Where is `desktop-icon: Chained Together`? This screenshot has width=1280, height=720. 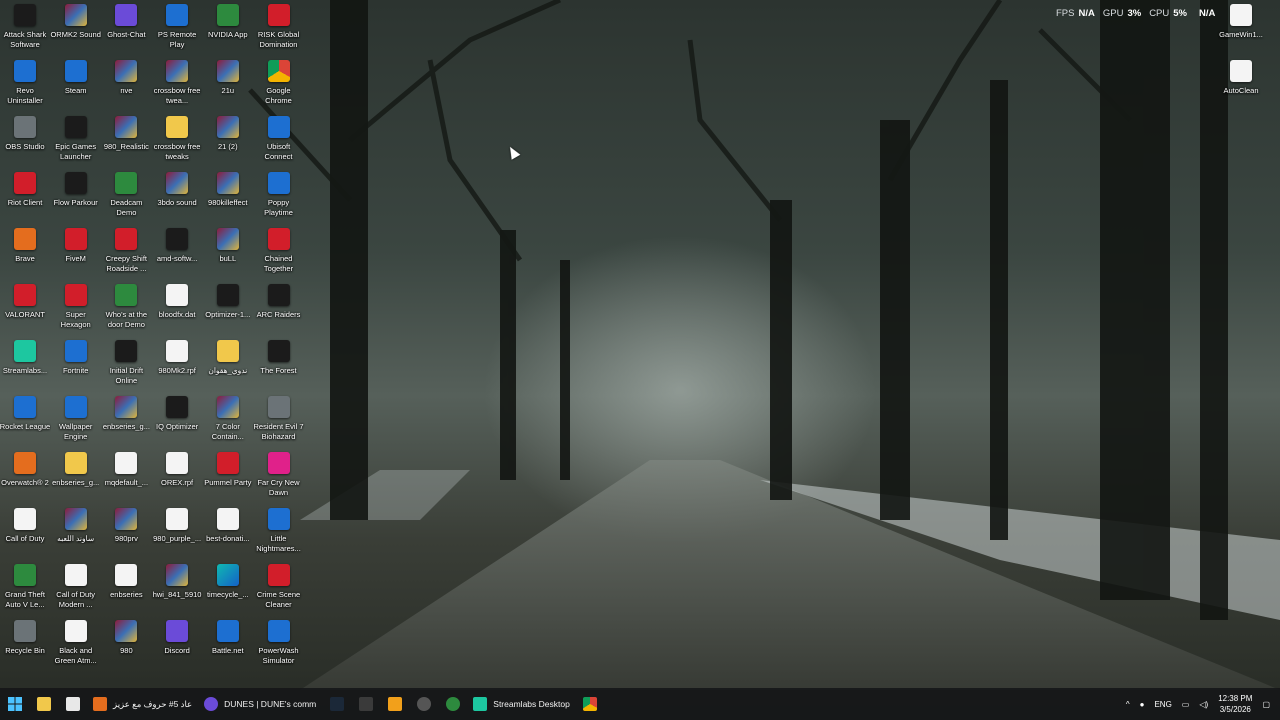 desktop-icon: Chained Together is located at coordinates (279, 252).